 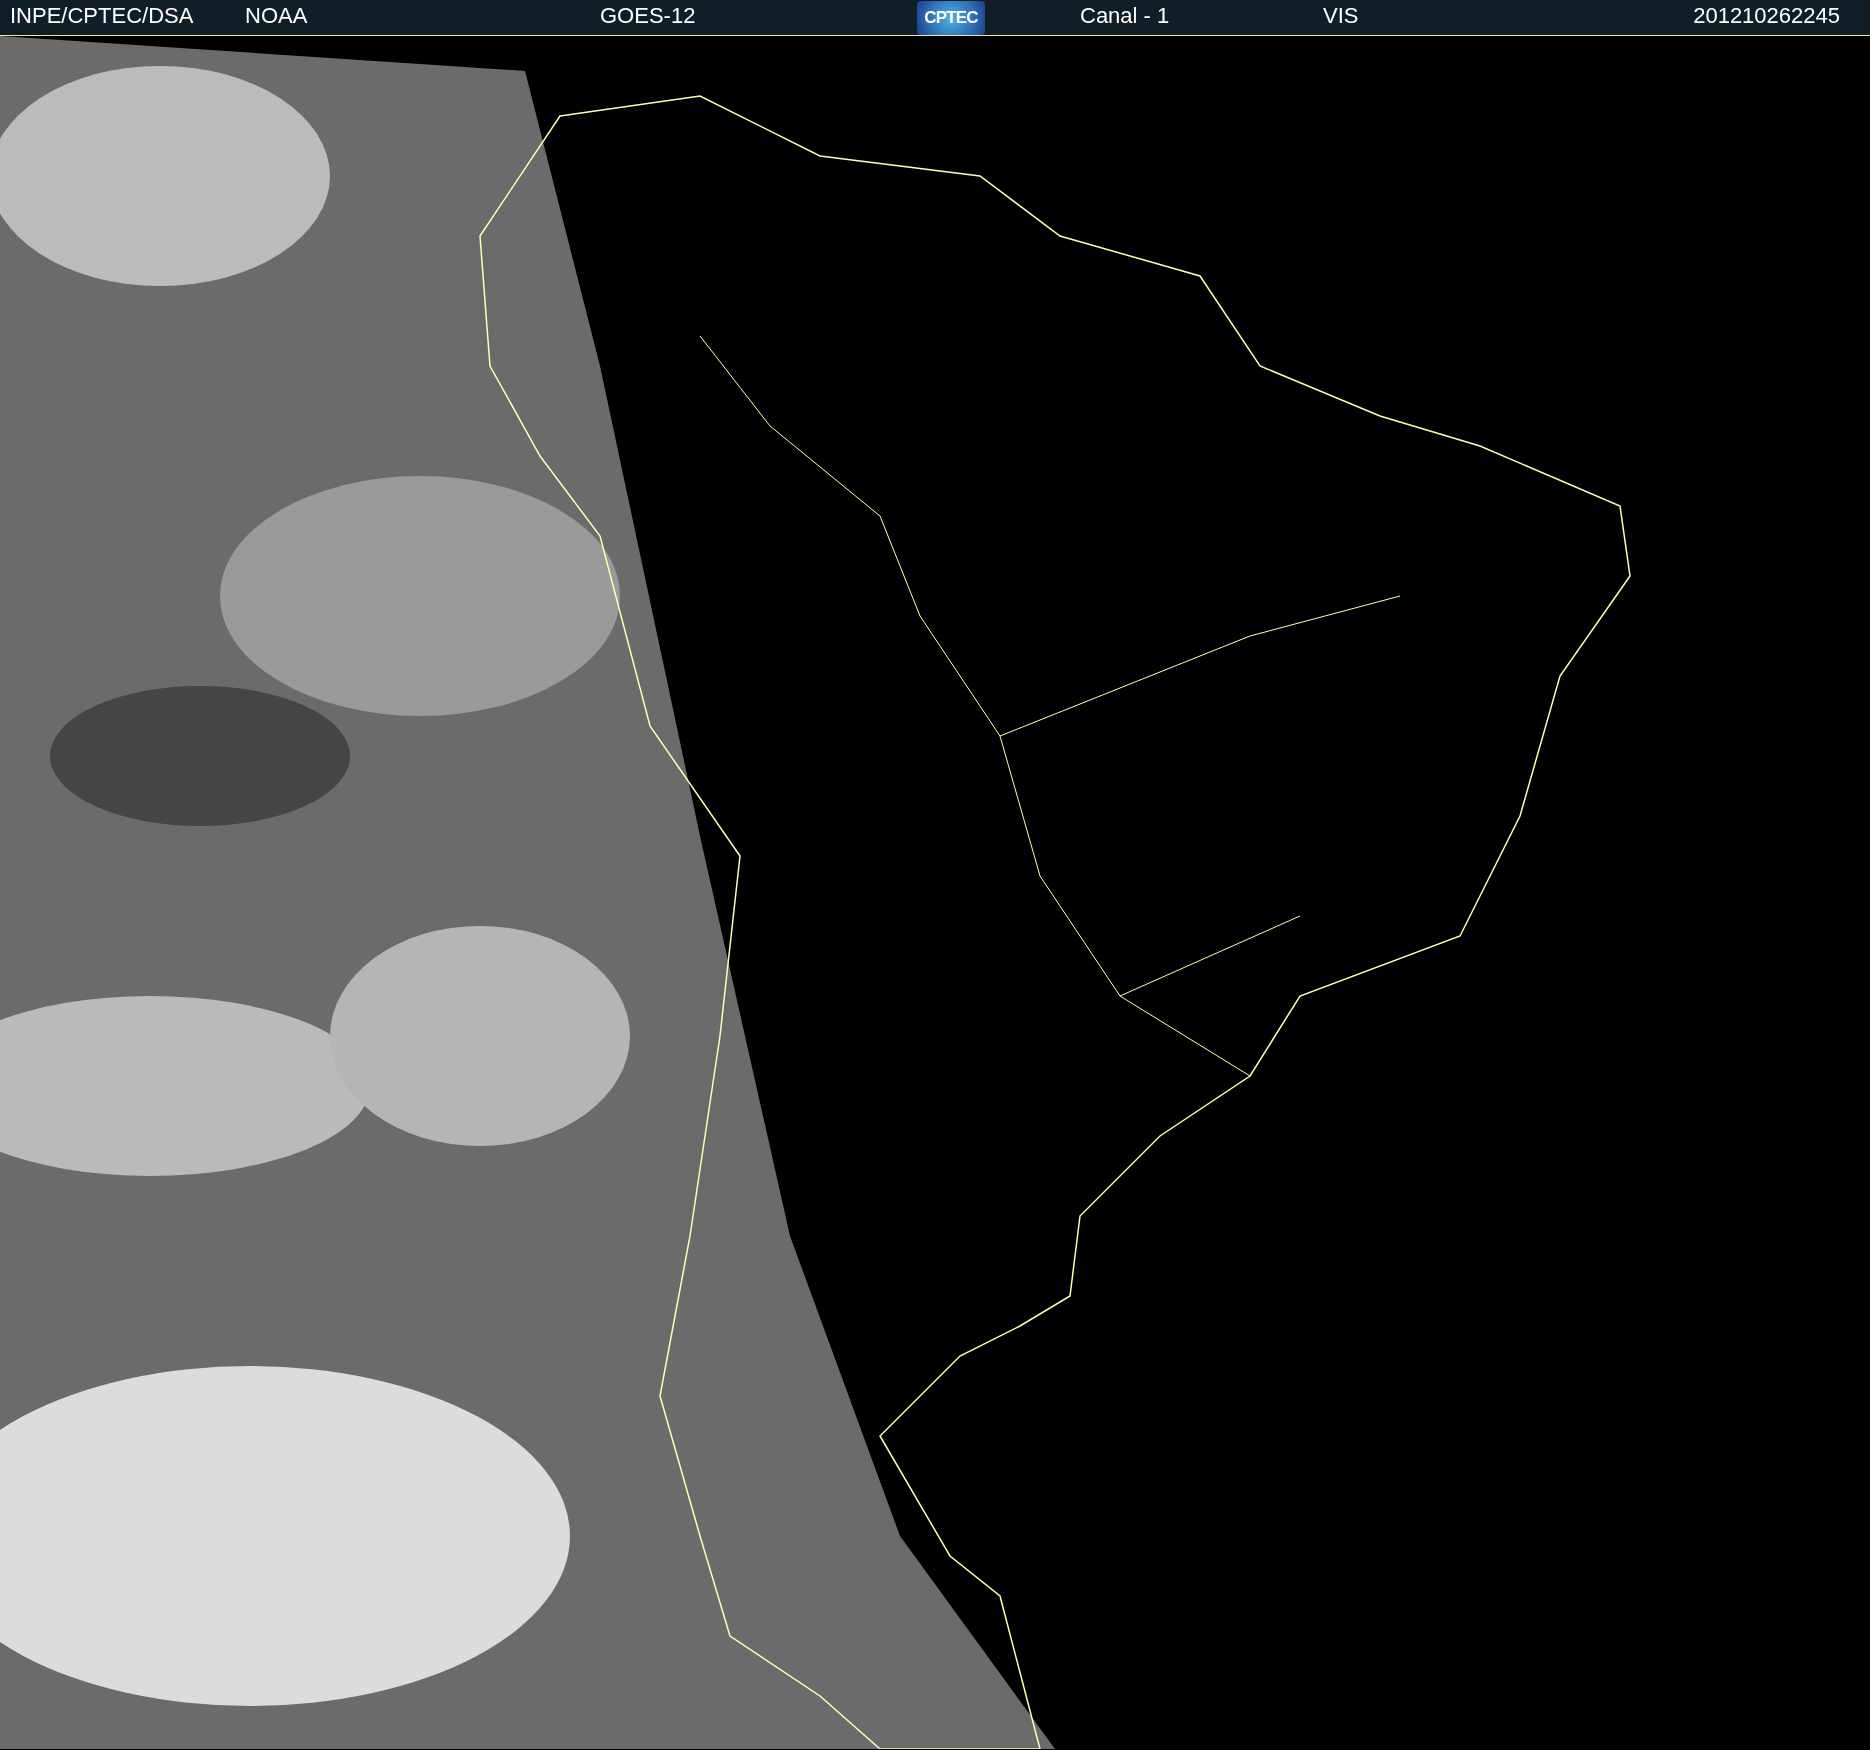 What do you see at coordinates (102, 15) in the screenshot?
I see `header-label: INPE/CPTEC/DSA` at bounding box center [102, 15].